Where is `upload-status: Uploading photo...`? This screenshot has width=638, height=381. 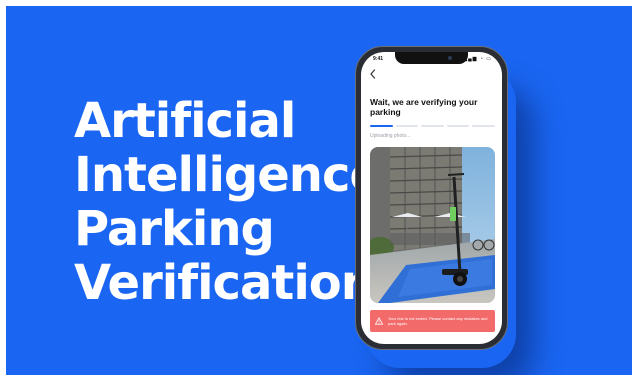 upload-status: Uploading photo... is located at coordinates (390, 136).